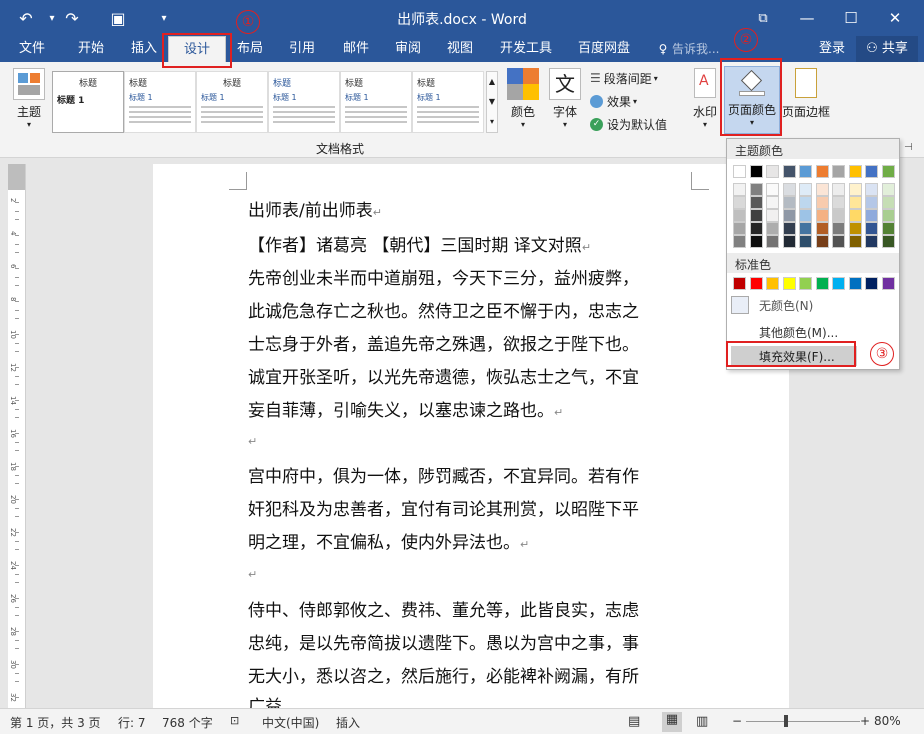 Image resolution: width=924 pixels, height=734 pixels. What do you see at coordinates (443, 342) in the screenshot?
I see `doc-line: 士忘身于外者，盖追先帝之殊遇，欲报之于陛下也。` at bounding box center [443, 342].